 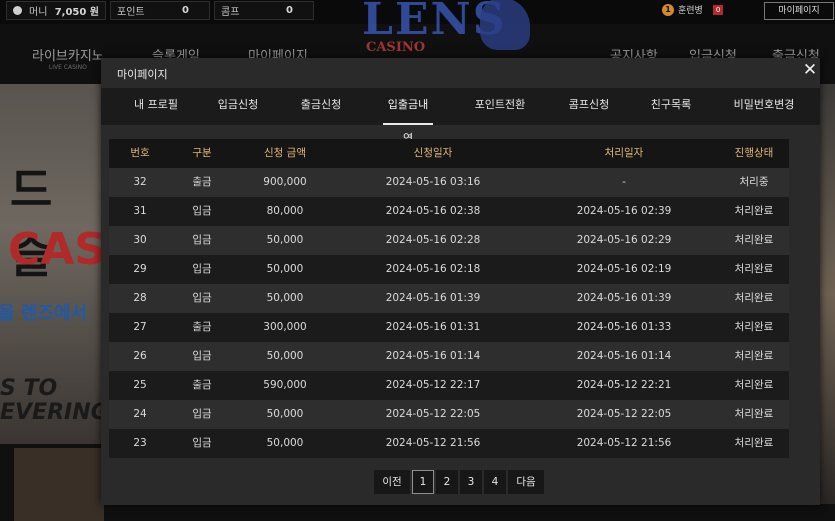 I want to click on tab-withdraw: 출금신청, so click(x=321, y=106).